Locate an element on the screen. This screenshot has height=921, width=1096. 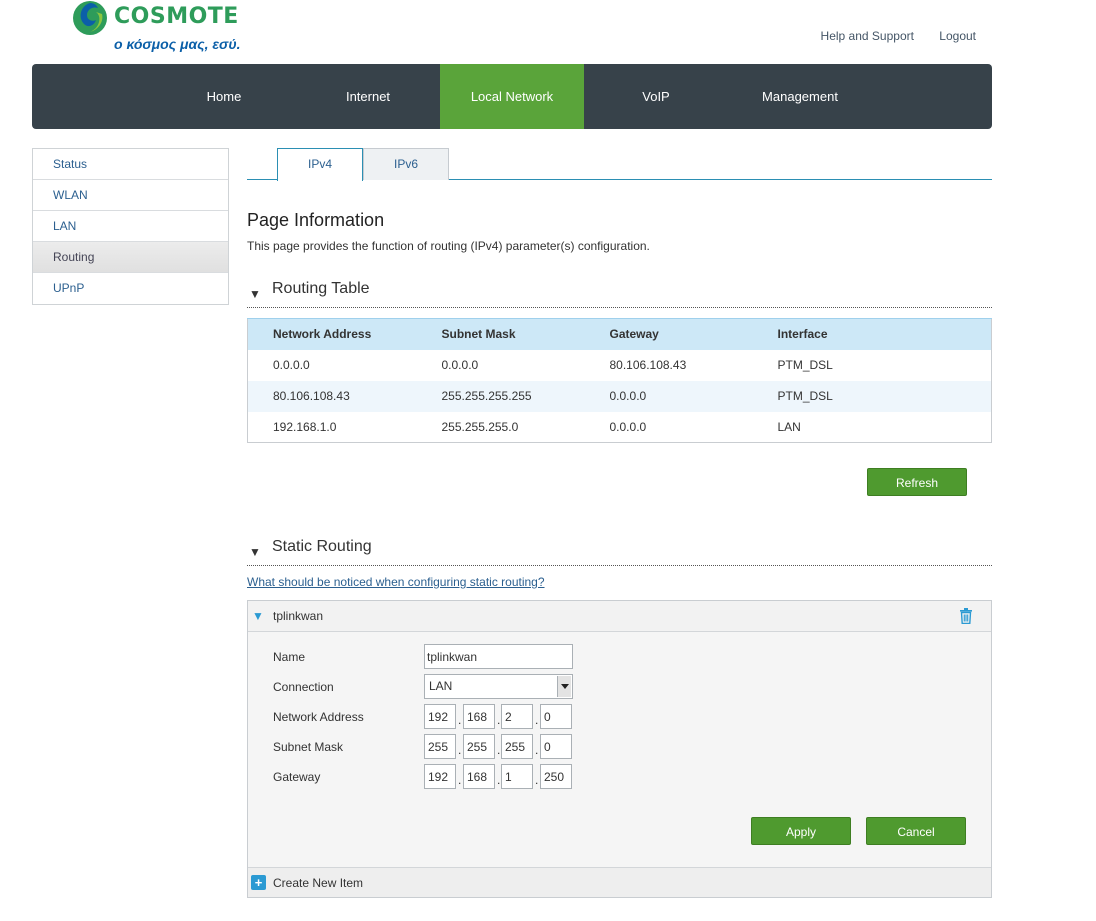
table-cell: 255.255.255.0 is located at coordinates (480, 426).